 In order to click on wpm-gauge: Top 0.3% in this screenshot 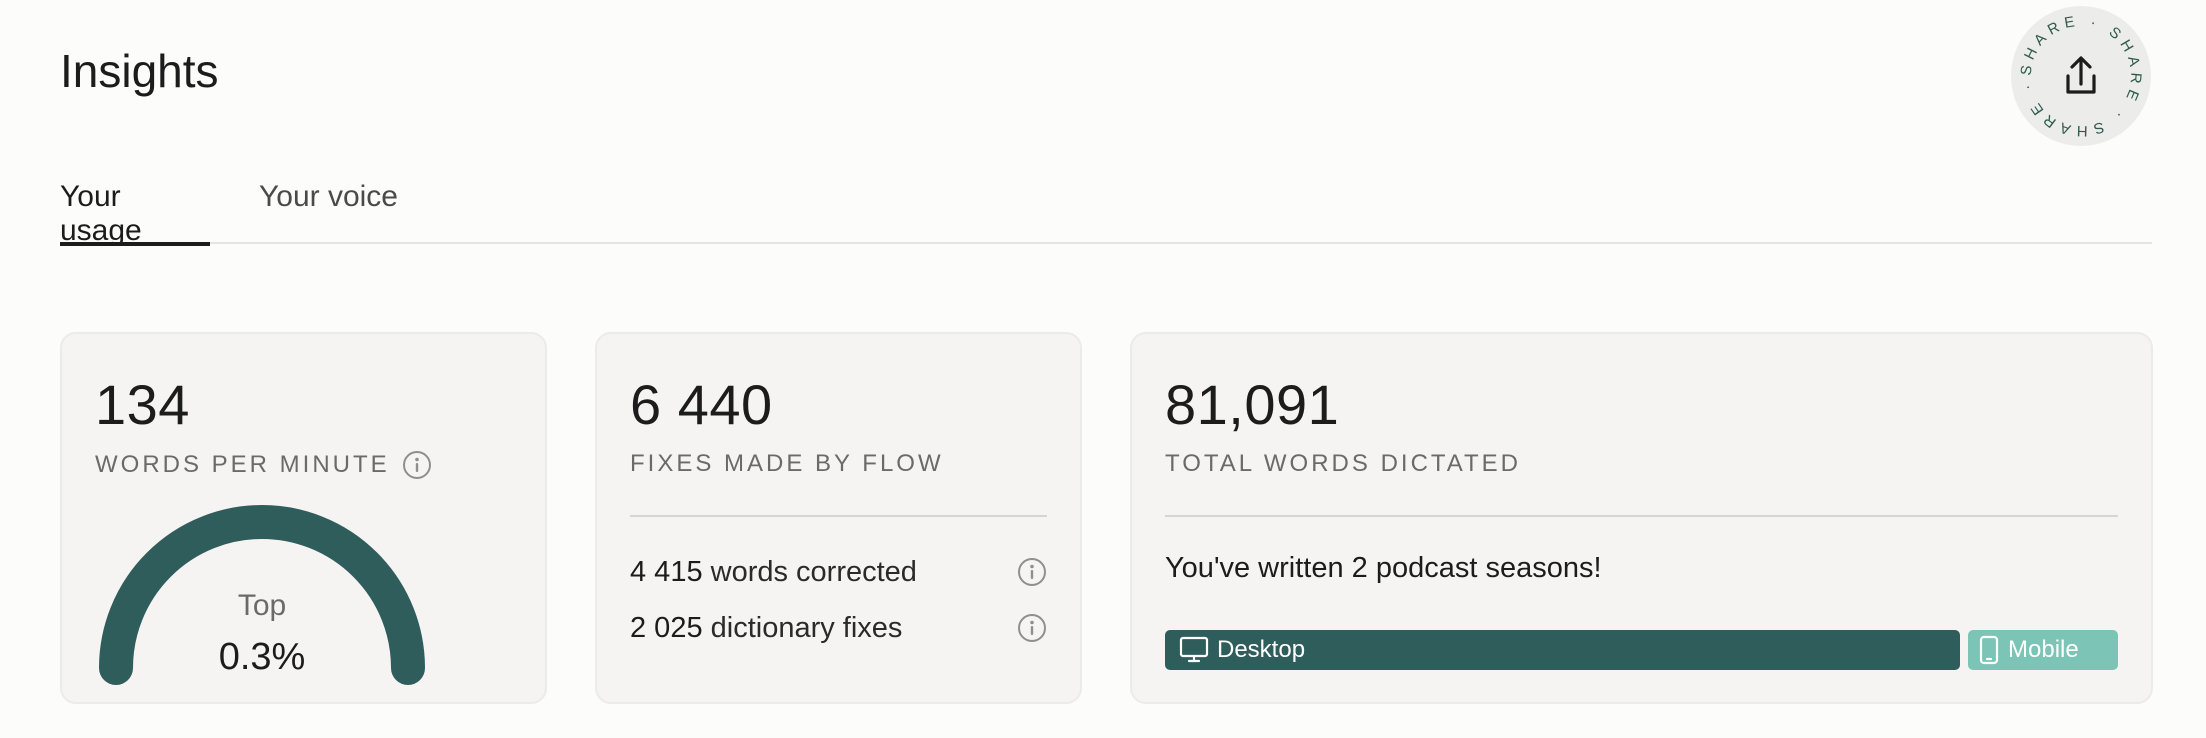, I will do `click(262, 599)`.